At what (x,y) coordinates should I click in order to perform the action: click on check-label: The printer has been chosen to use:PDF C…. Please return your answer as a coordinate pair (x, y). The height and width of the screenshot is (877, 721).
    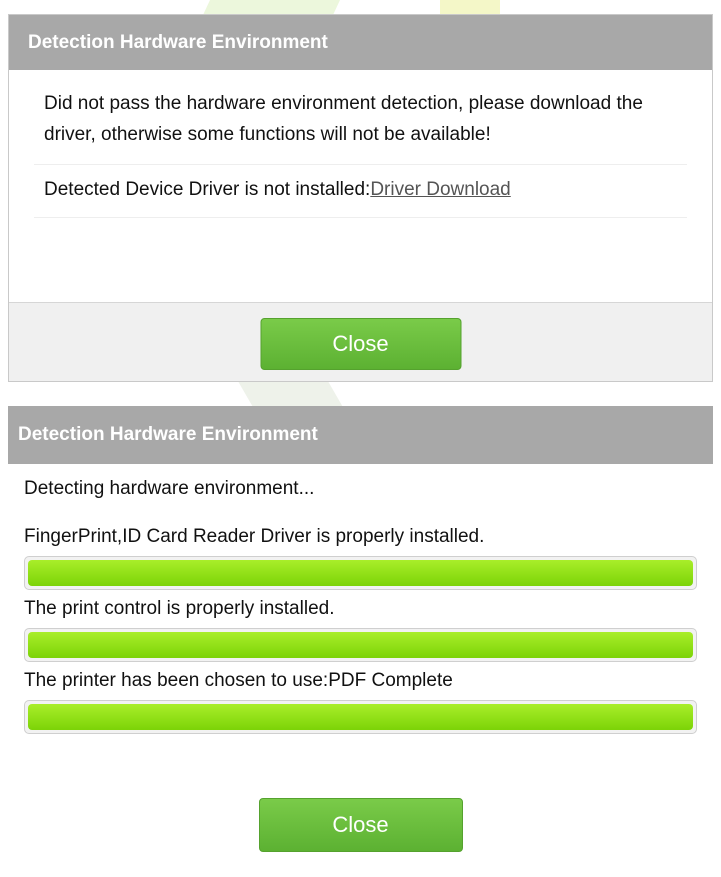
    Looking at the image, I should click on (238, 680).